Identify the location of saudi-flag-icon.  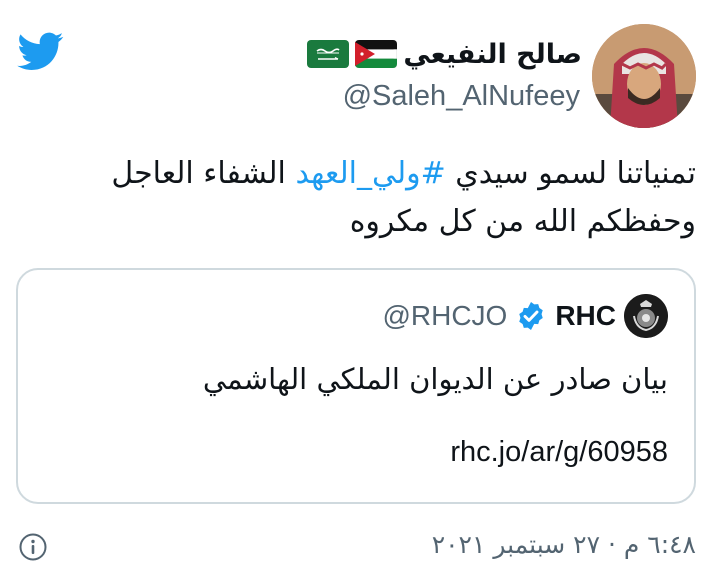
(328, 54).